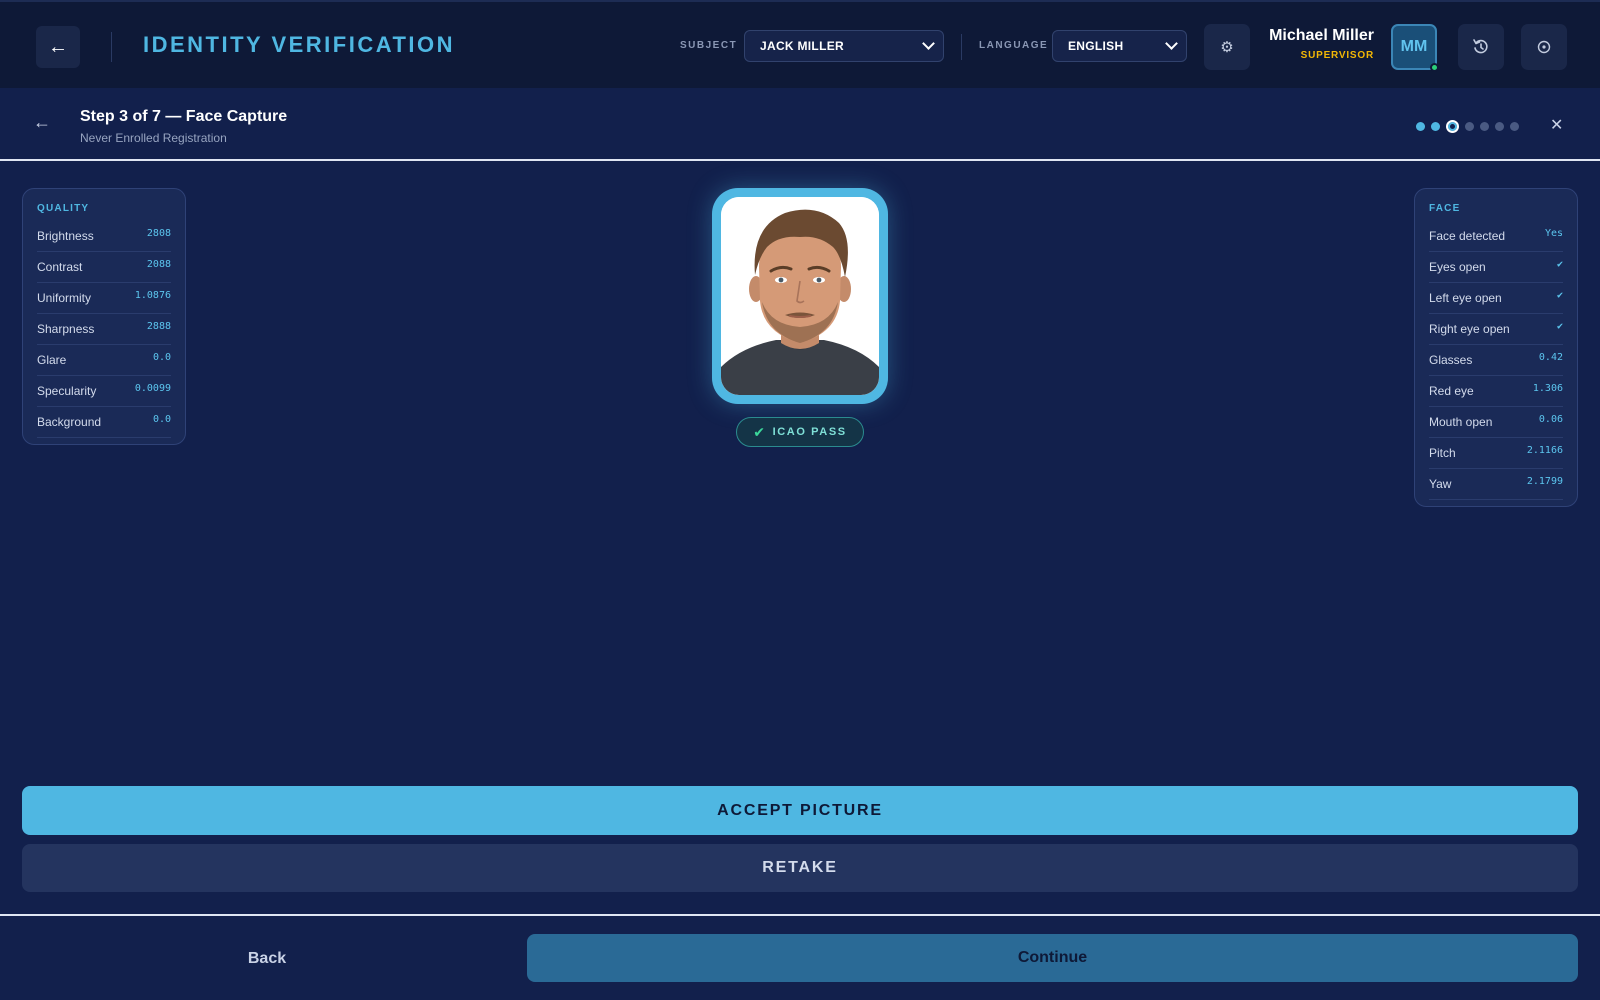  What do you see at coordinates (760, 431) in the screenshot?
I see `checkmark-icon: ✔` at bounding box center [760, 431].